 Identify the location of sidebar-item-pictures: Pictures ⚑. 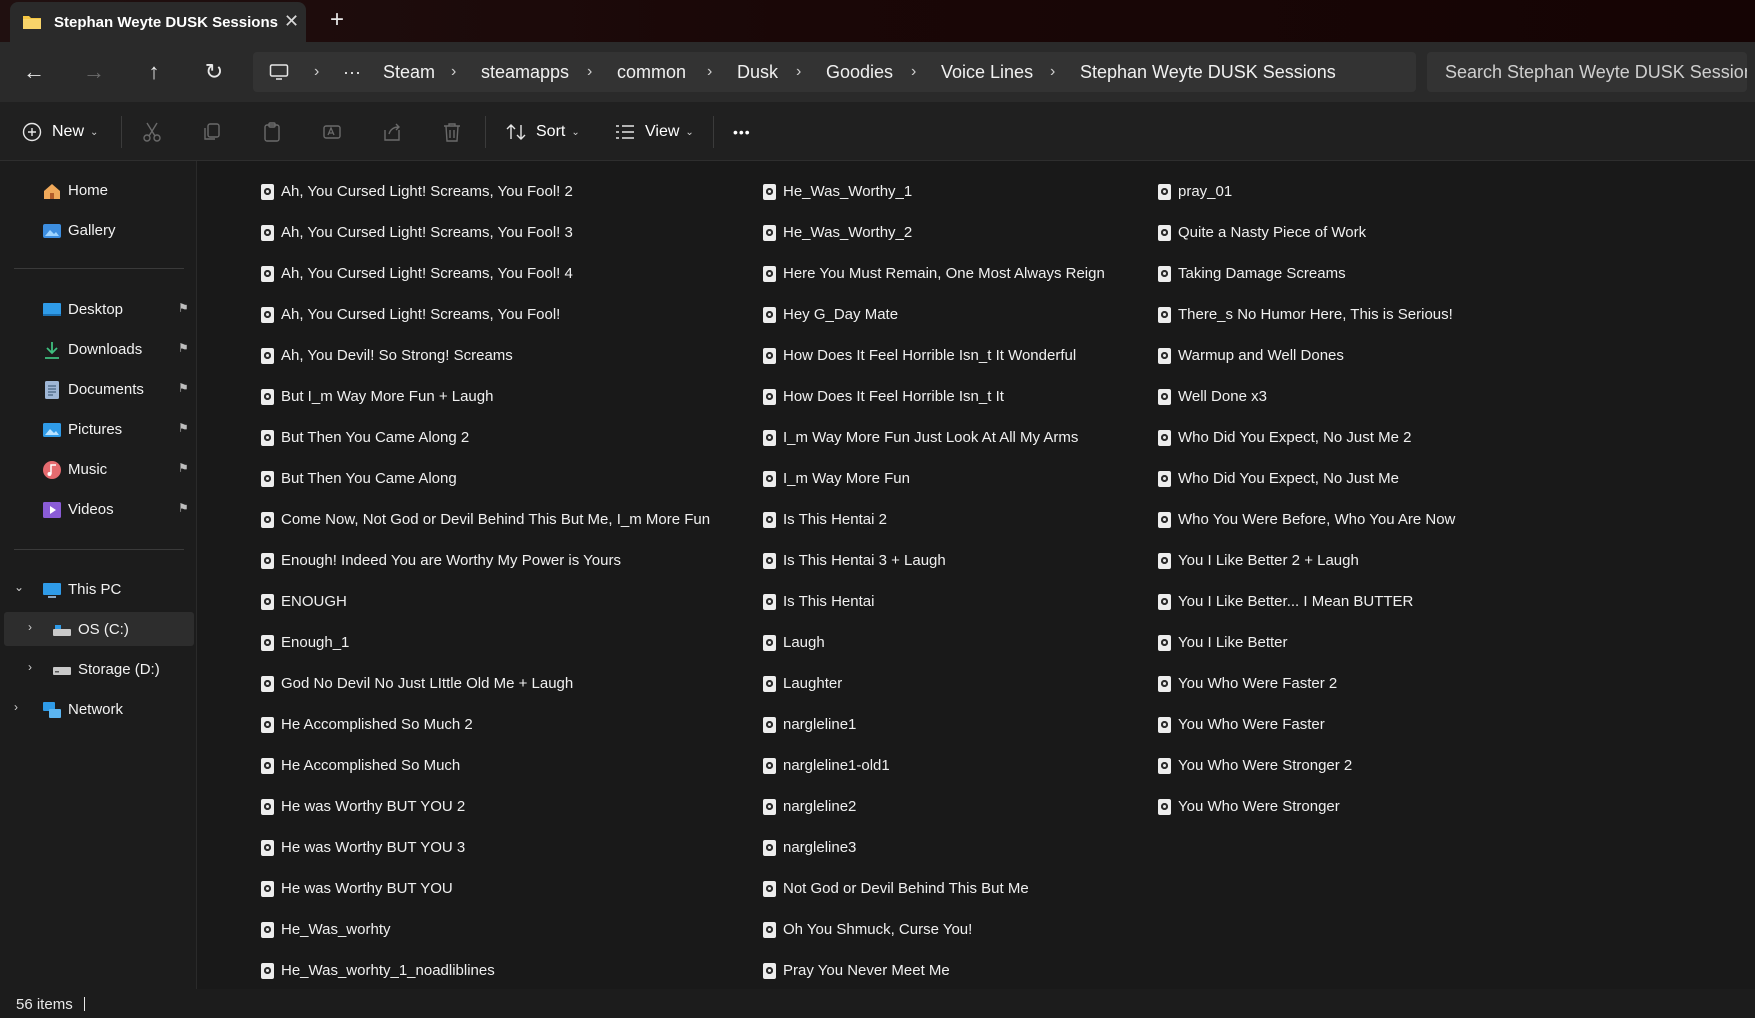
(99, 429).